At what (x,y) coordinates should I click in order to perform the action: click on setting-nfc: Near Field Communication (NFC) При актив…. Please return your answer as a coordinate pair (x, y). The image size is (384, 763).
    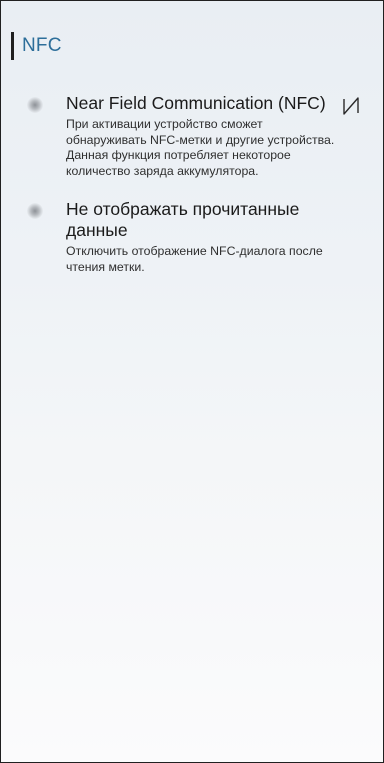
    Looking at the image, I should click on (192, 136).